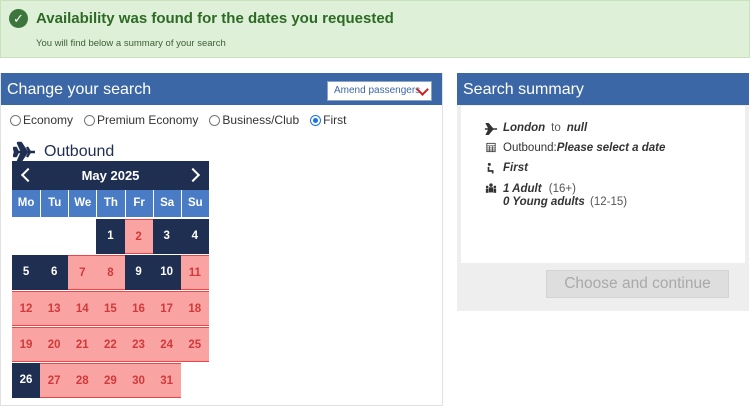 This screenshot has width=750, height=406. What do you see at coordinates (138, 236) in the screenshot?
I see `calendar-day-unavailable: 2` at bounding box center [138, 236].